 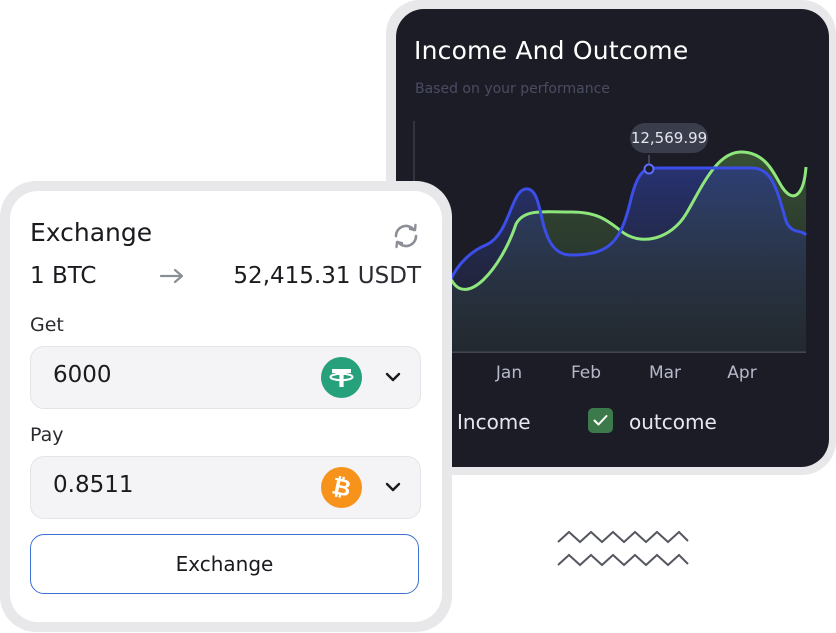 What do you see at coordinates (669, 138) in the screenshot?
I see `tooltip-value: 12,569.99` at bounding box center [669, 138].